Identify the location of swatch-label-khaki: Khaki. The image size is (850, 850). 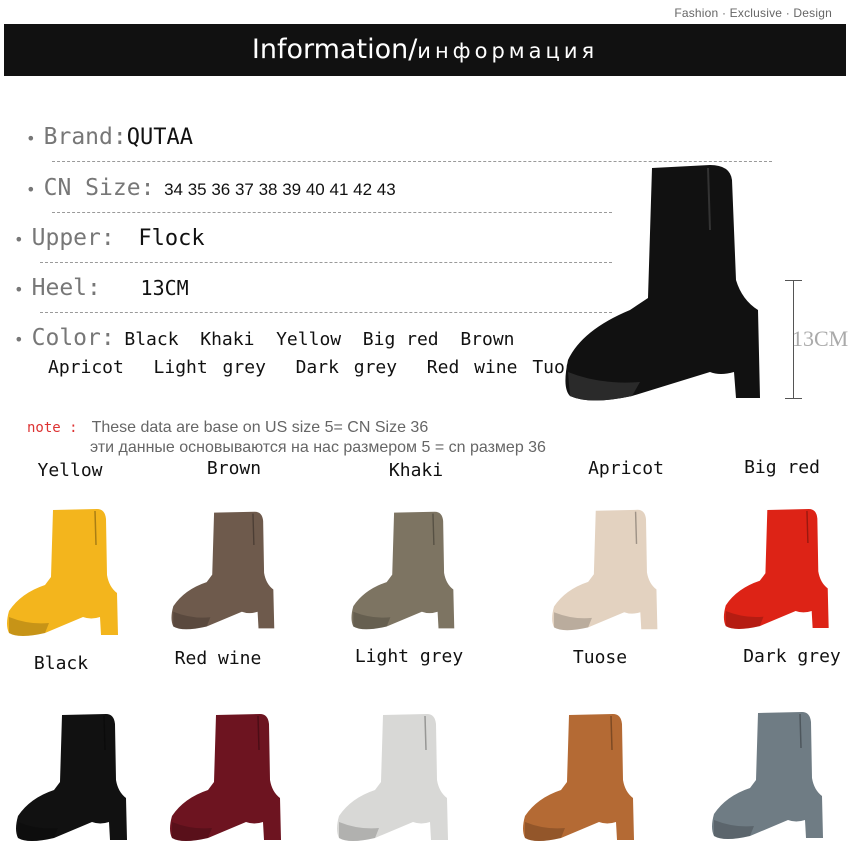
(416, 470).